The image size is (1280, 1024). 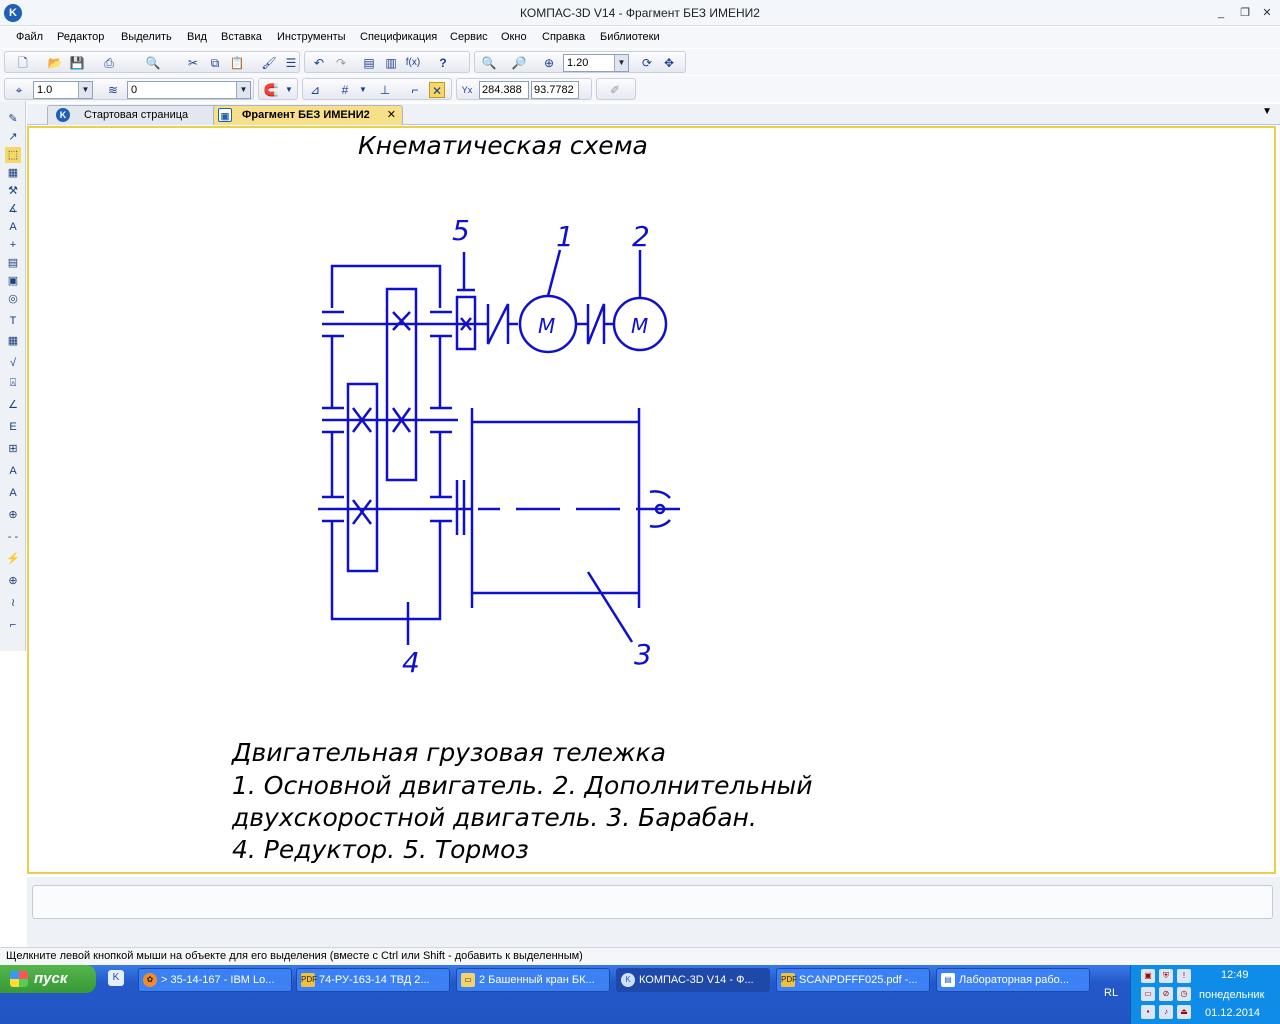 What do you see at coordinates (652, 902) in the screenshot?
I see `property-panel-box` at bounding box center [652, 902].